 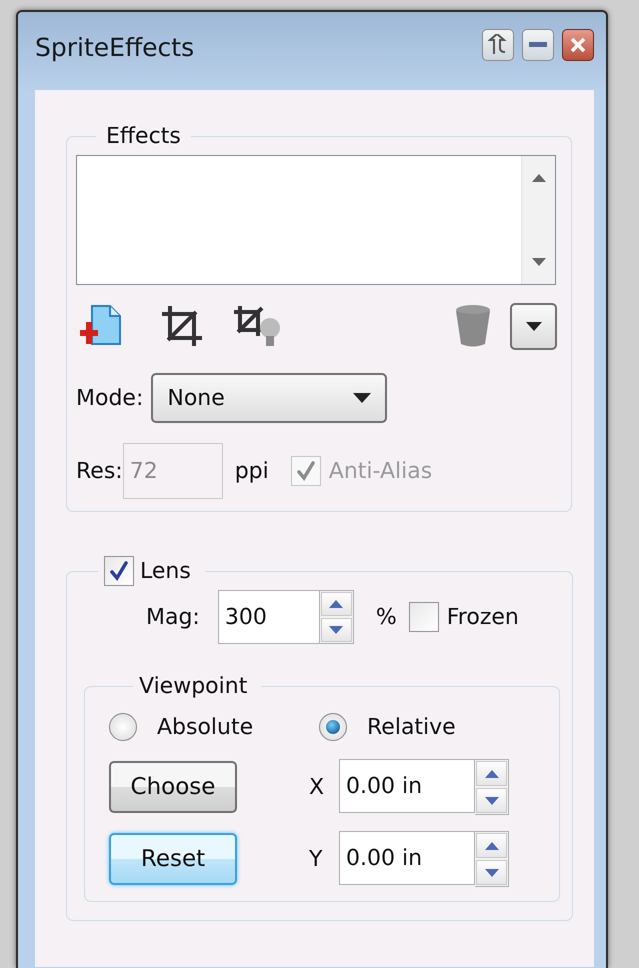 What do you see at coordinates (473, 326) in the screenshot?
I see `trash-icon` at bounding box center [473, 326].